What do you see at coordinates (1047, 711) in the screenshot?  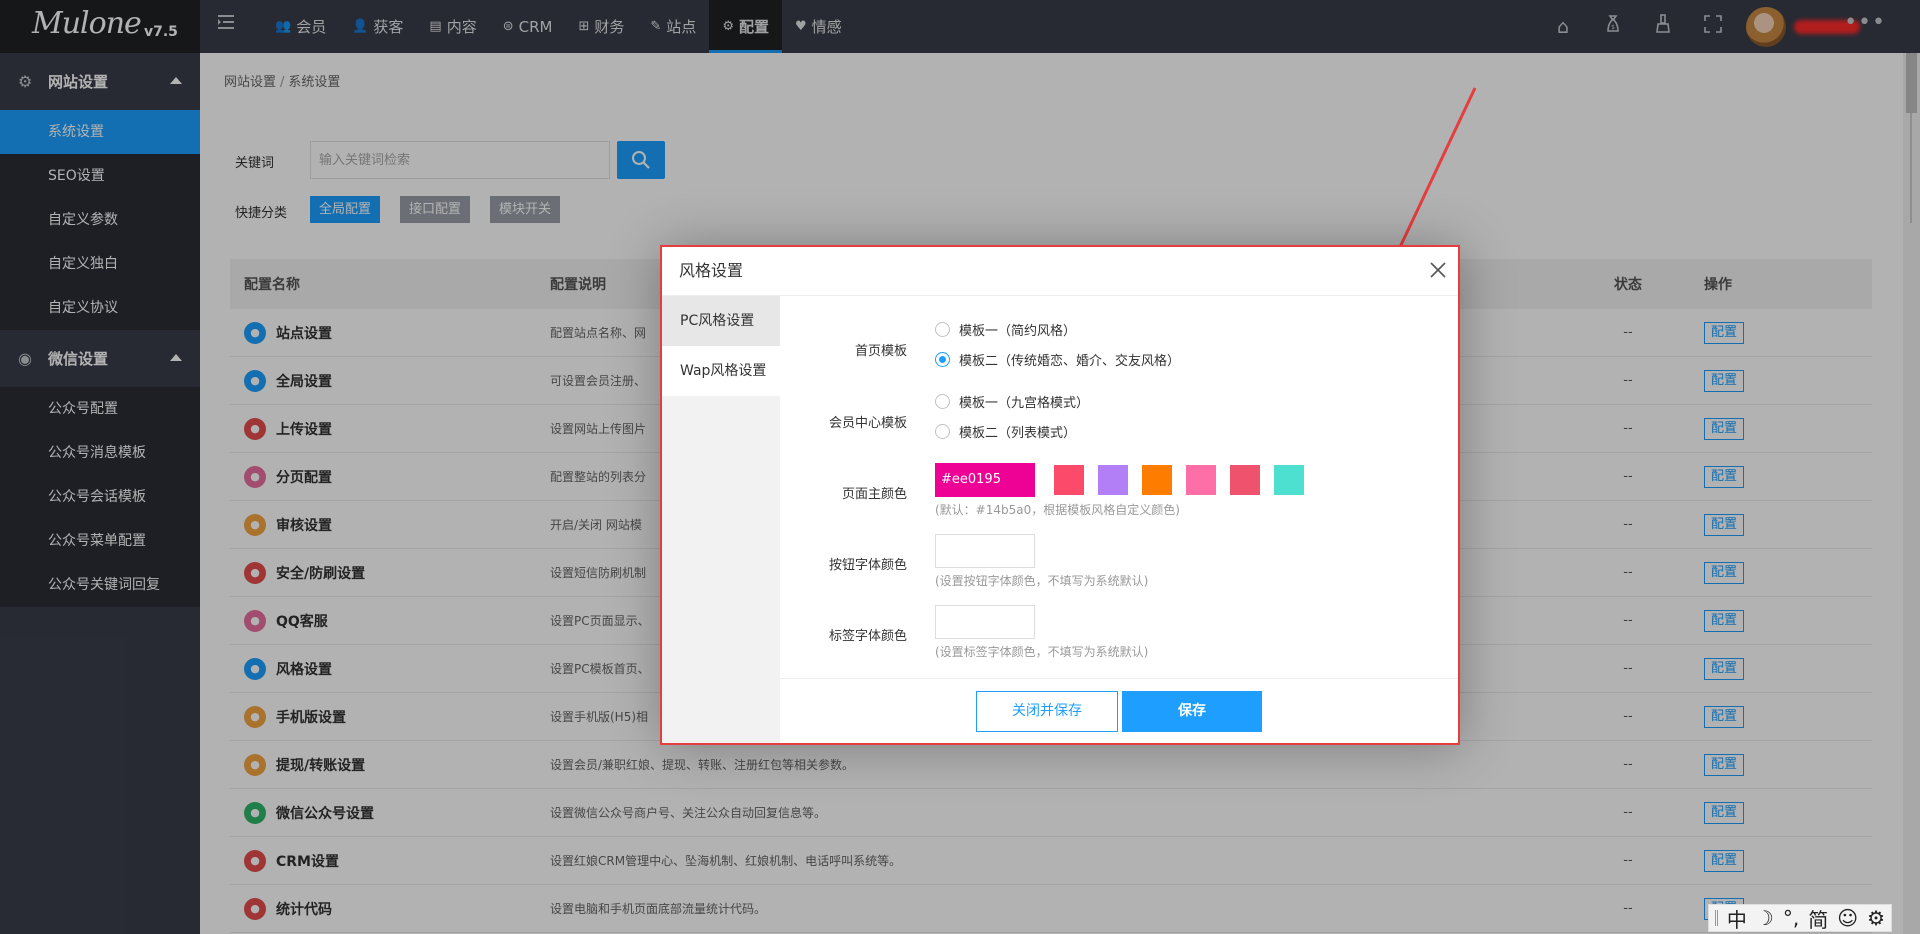 I see `close-and-save-button: 关闭并保存` at bounding box center [1047, 711].